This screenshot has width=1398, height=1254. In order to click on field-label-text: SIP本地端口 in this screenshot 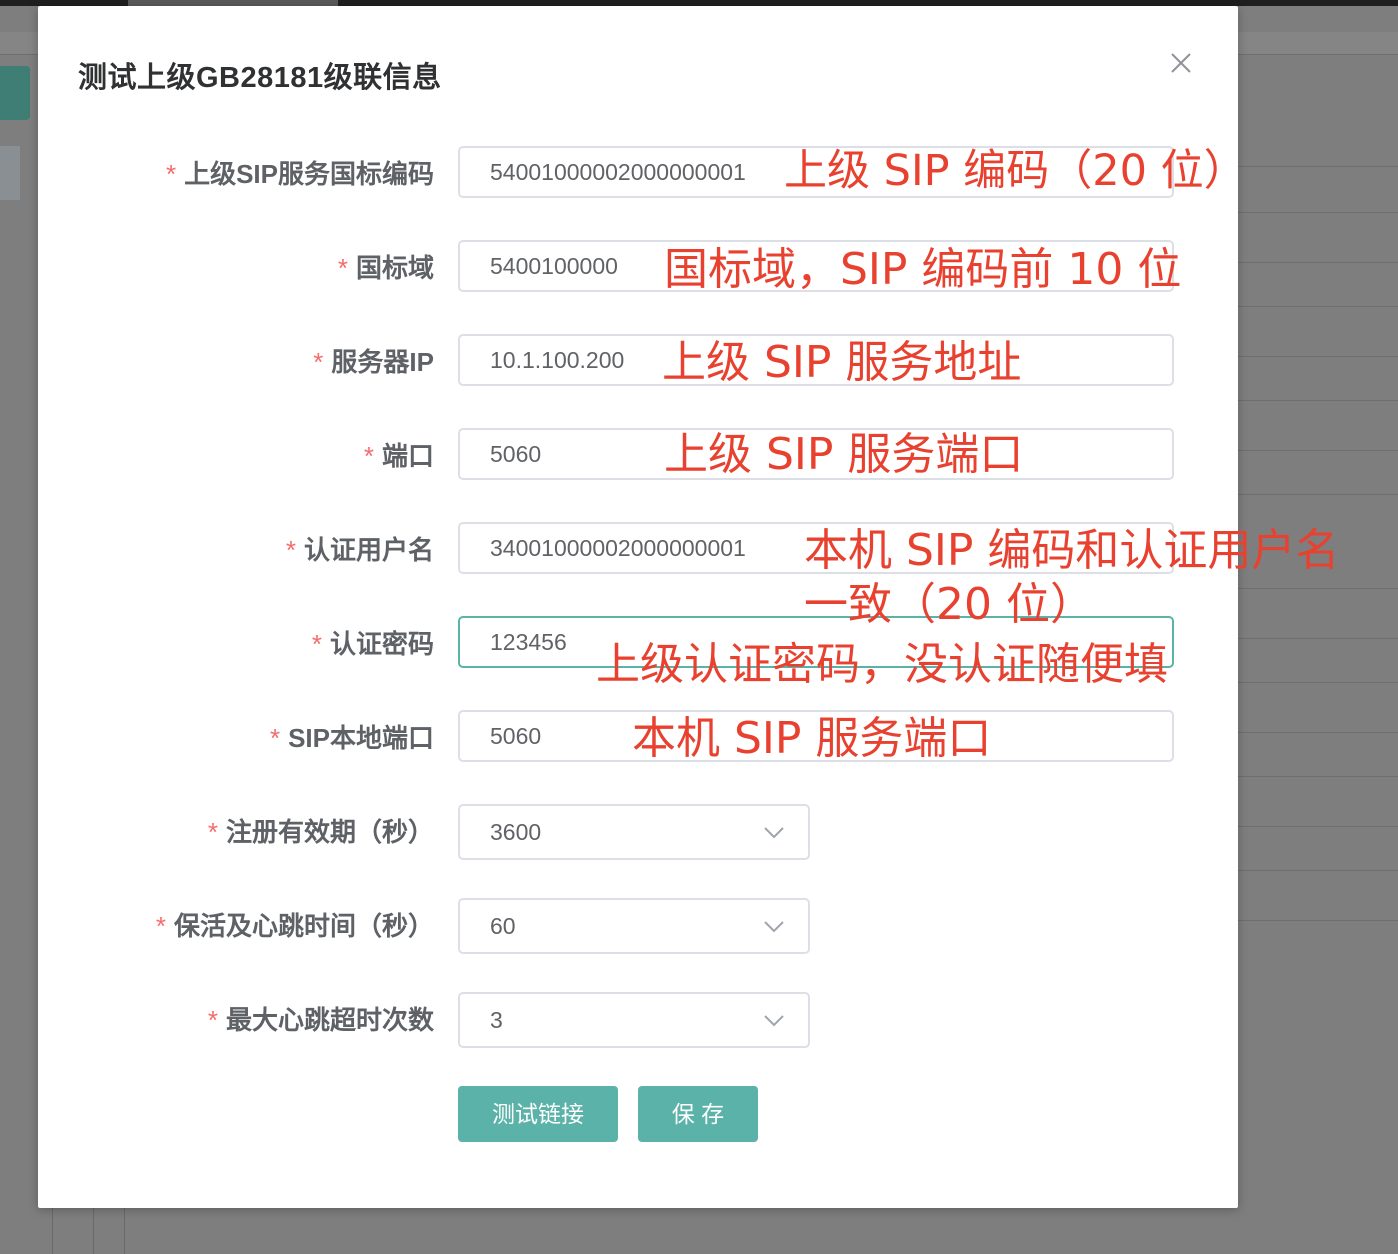, I will do `click(361, 738)`.